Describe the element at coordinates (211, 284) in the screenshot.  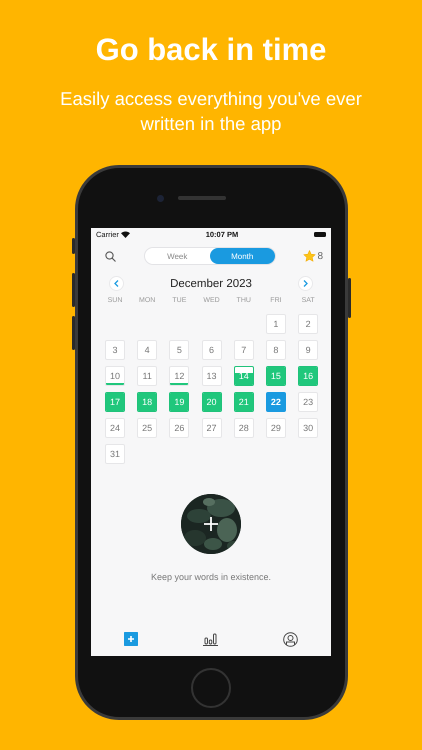
I see `month-title: December 2023` at that location.